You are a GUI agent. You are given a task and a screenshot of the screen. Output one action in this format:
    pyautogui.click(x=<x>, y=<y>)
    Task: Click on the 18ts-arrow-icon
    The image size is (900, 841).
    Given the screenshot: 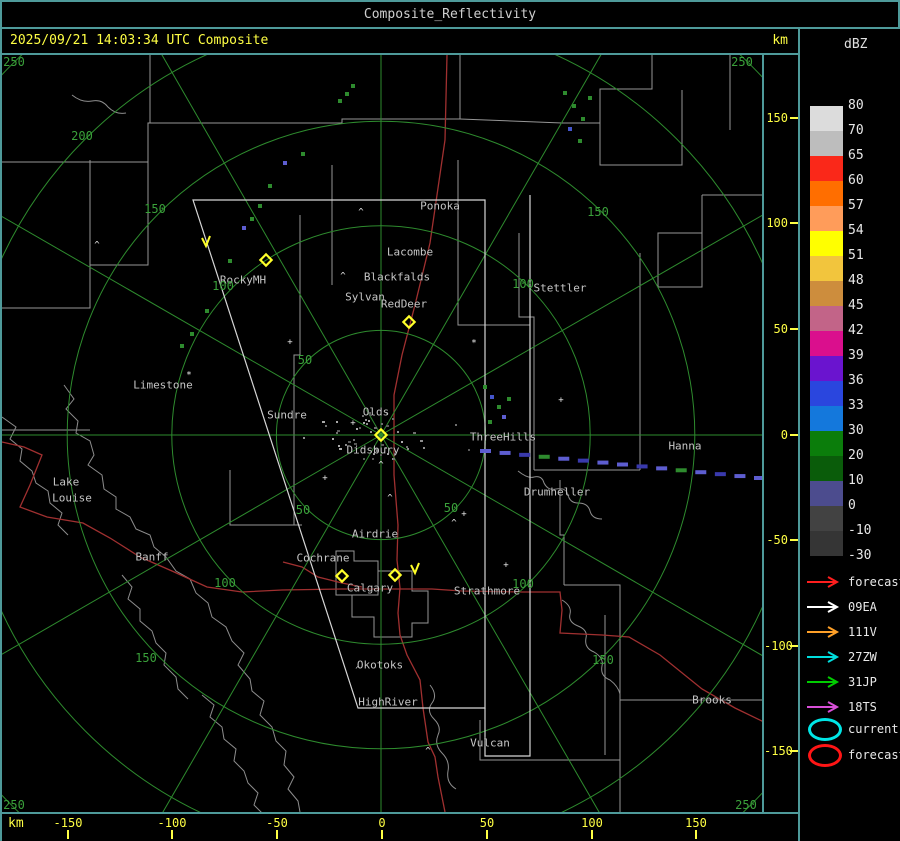 What is the action you would take?
    pyautogui.click(x=823, y=707)
    